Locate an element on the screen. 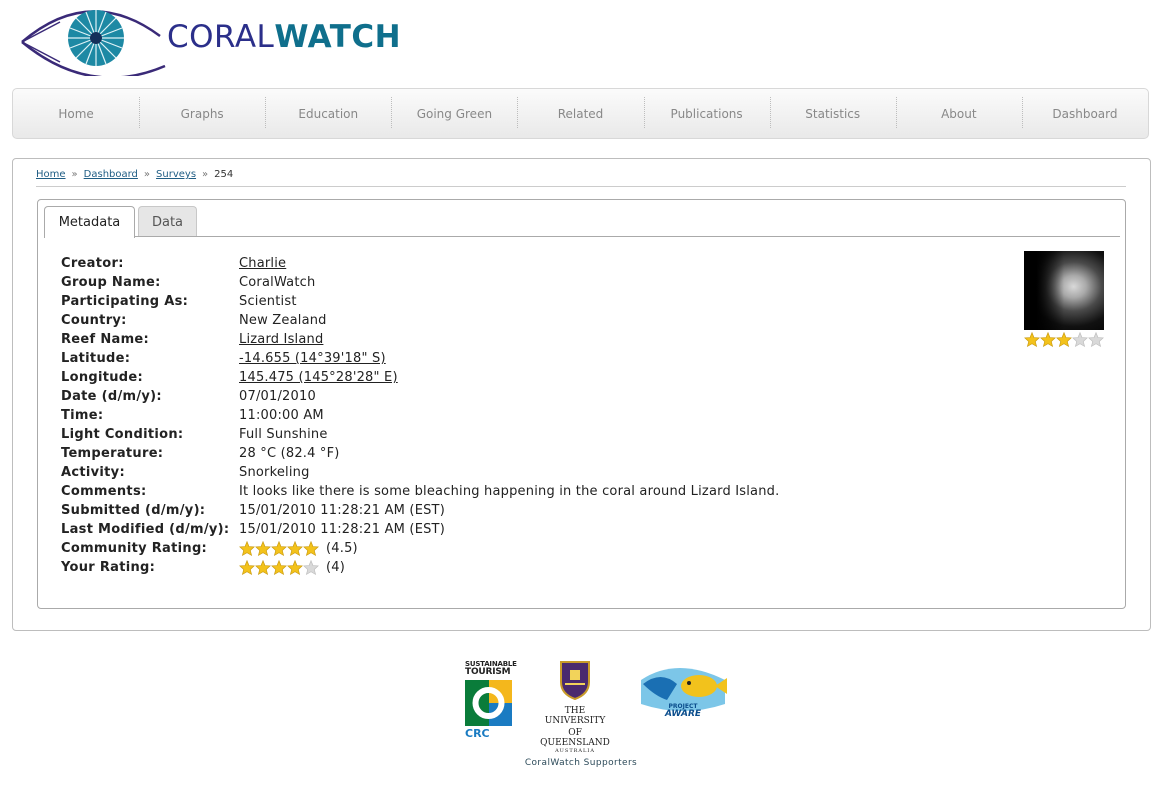  metadata-value: CoralWatch is located at coordinates (277, 282).